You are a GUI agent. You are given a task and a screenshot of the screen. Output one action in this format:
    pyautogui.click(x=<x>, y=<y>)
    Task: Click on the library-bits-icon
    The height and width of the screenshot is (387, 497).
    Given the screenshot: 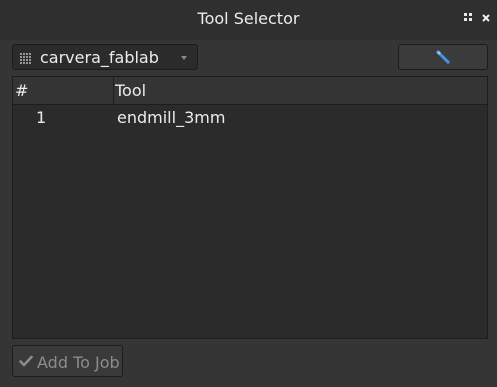 What is the action you would take?
    pyautogui.click(x=26, y=58)
    